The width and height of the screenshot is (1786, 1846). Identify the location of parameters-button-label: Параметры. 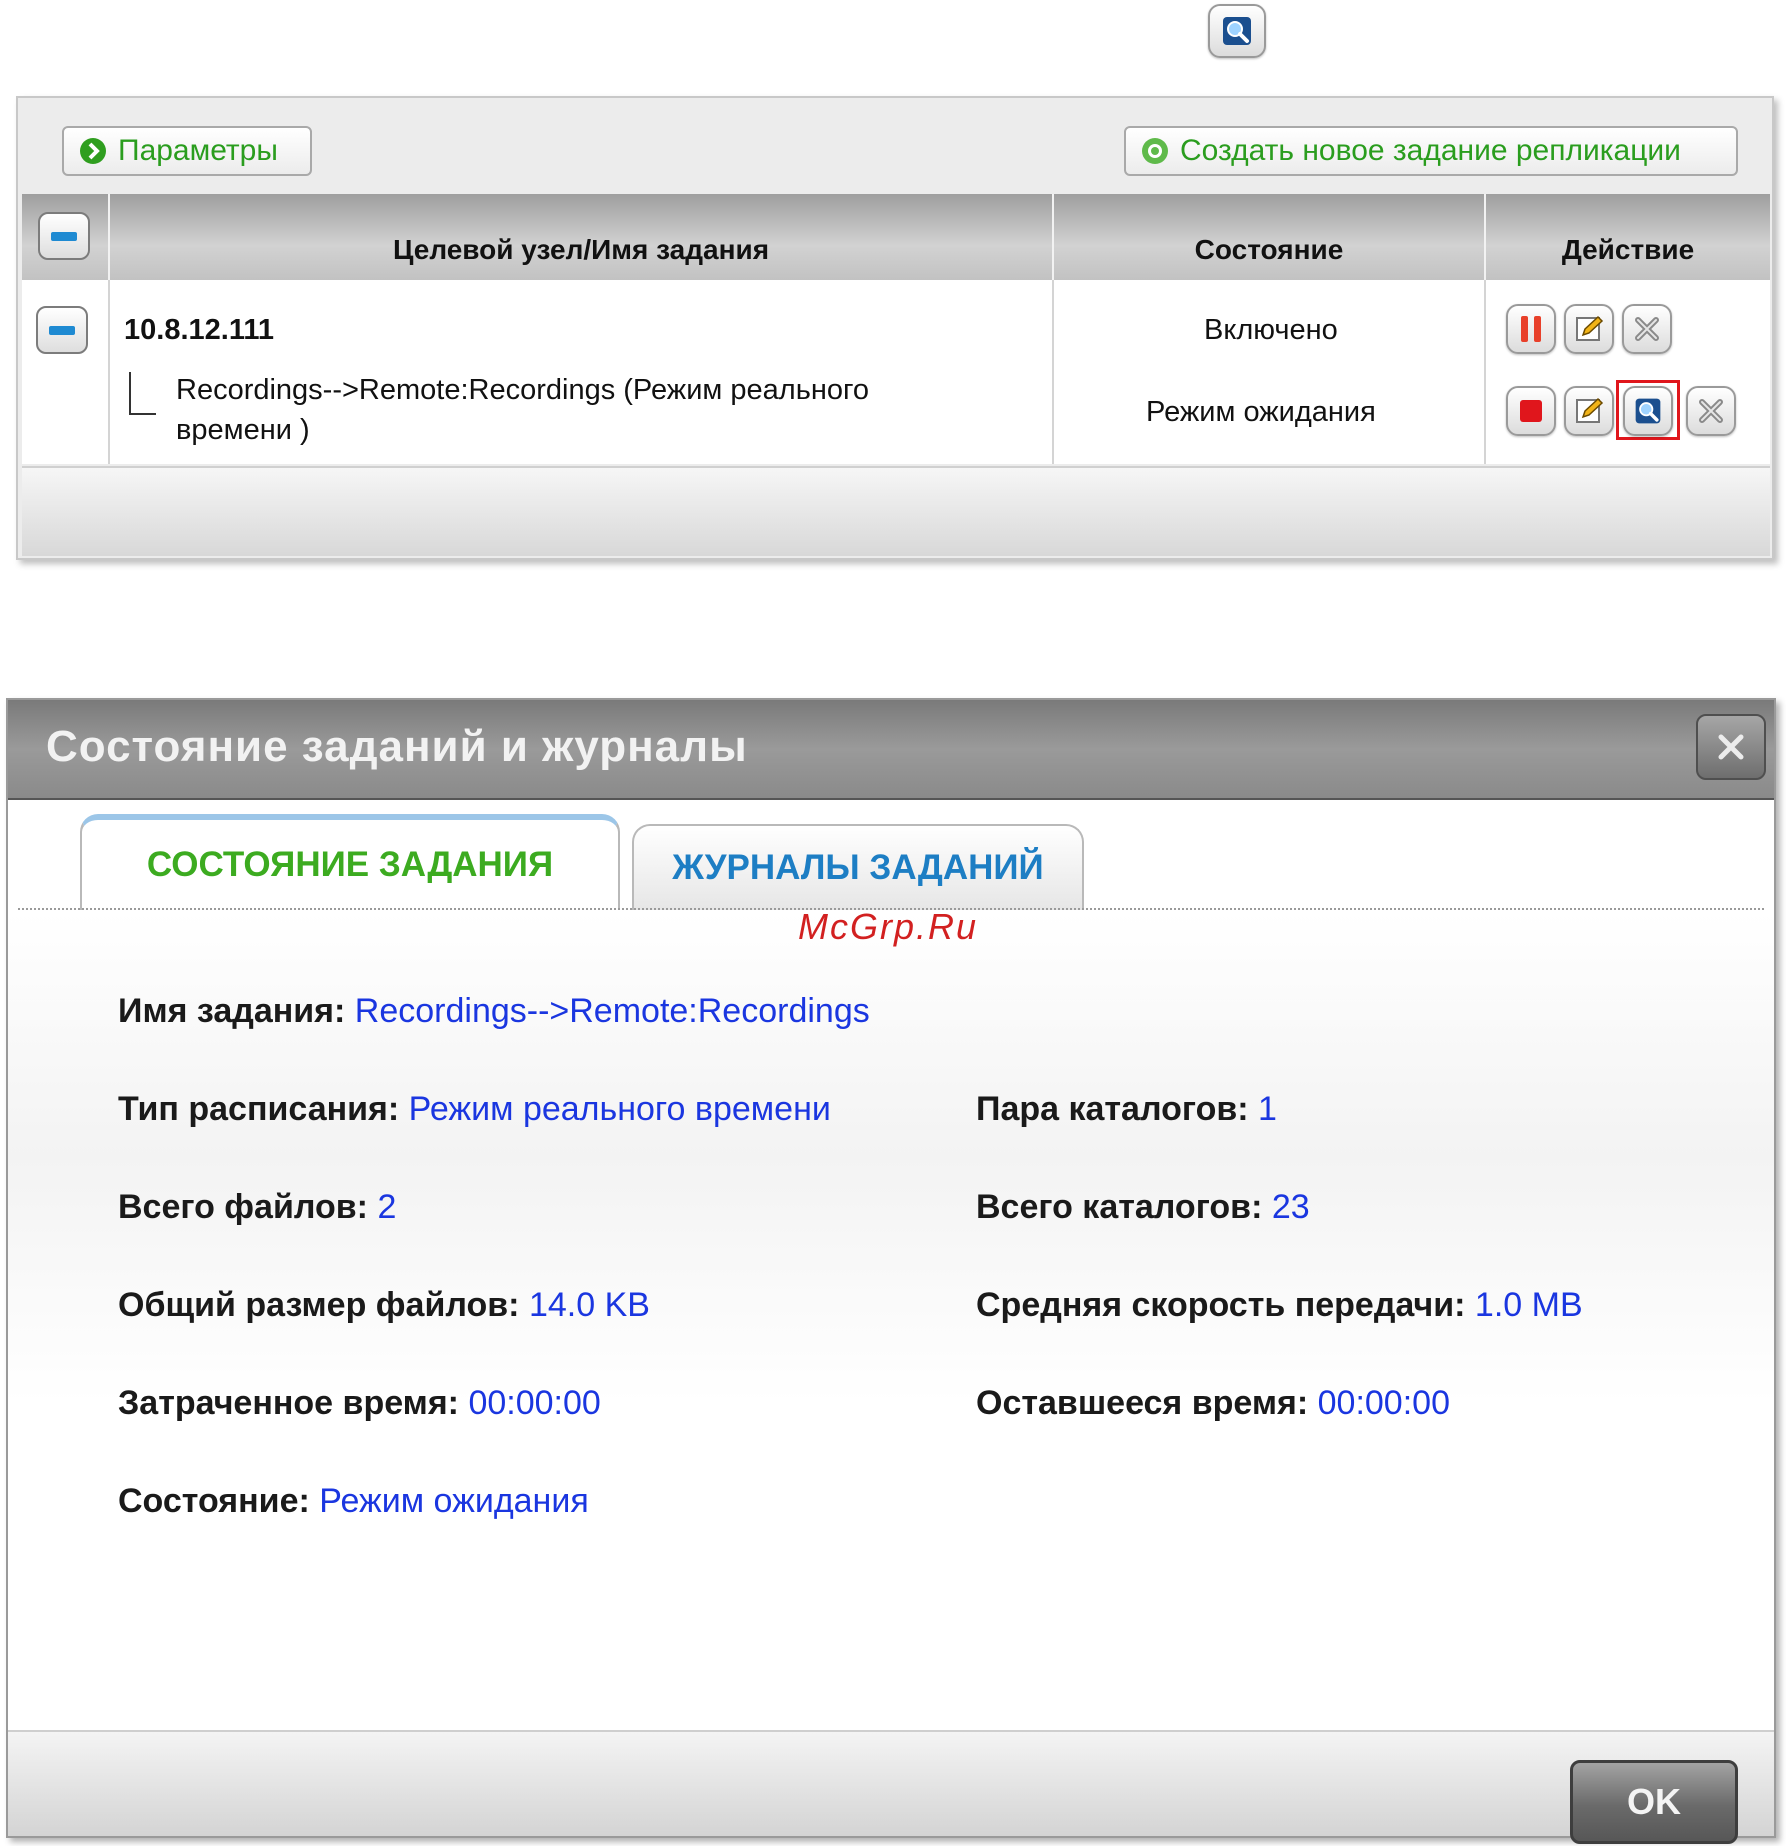
(198, 150).